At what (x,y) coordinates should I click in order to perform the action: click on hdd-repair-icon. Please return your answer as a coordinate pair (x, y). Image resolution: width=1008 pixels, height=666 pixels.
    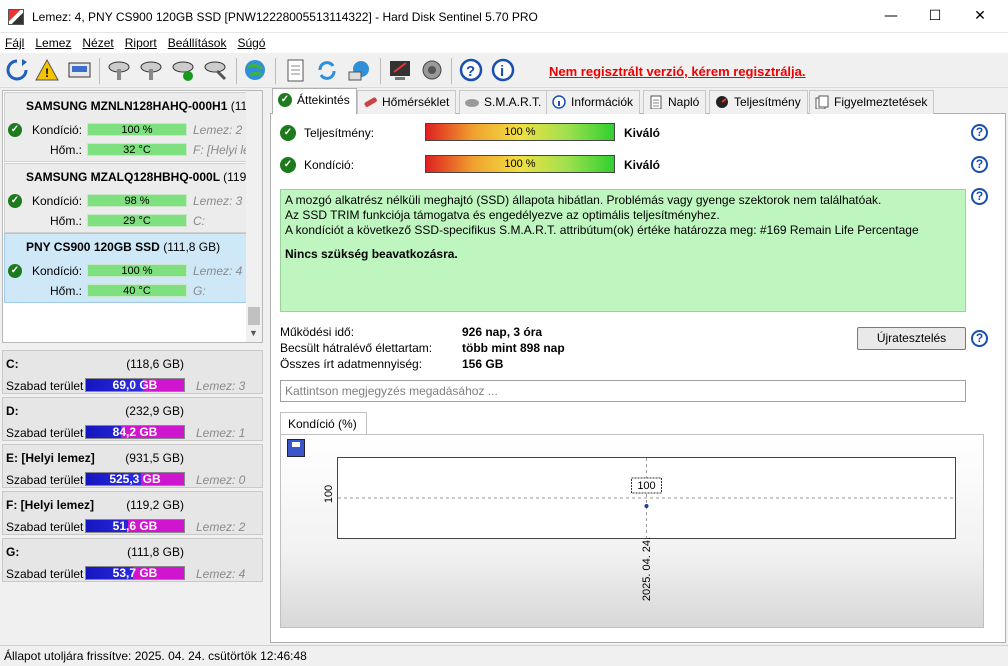
    Looking at the image, I should click on (215, 70).